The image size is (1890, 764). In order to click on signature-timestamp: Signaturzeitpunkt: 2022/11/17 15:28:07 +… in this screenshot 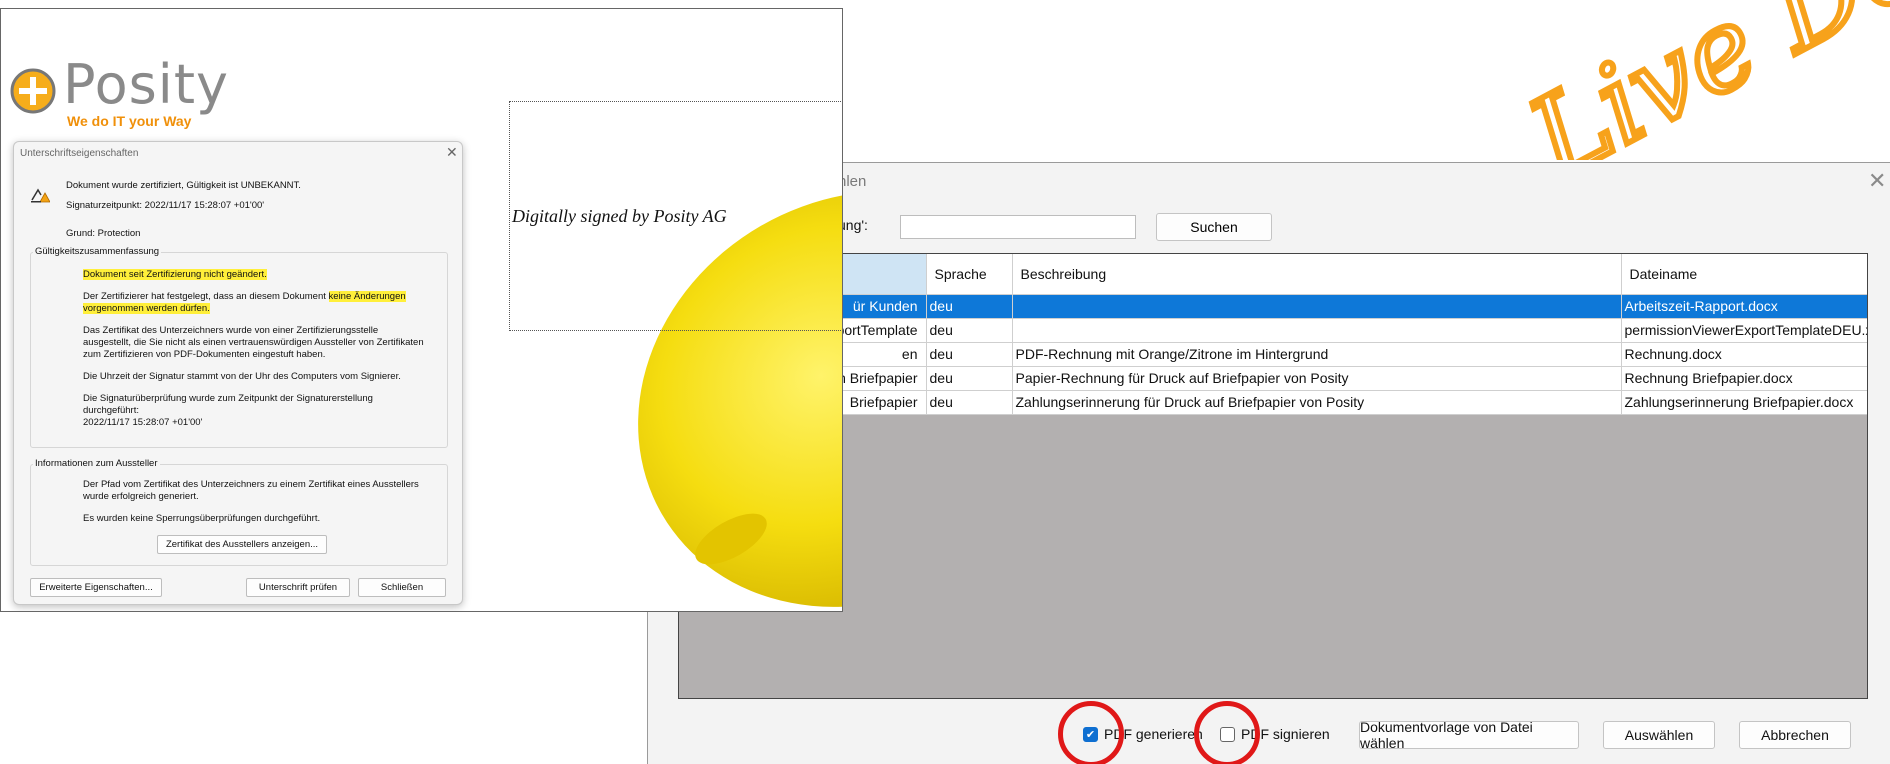, I will do `click(165, 205)`.